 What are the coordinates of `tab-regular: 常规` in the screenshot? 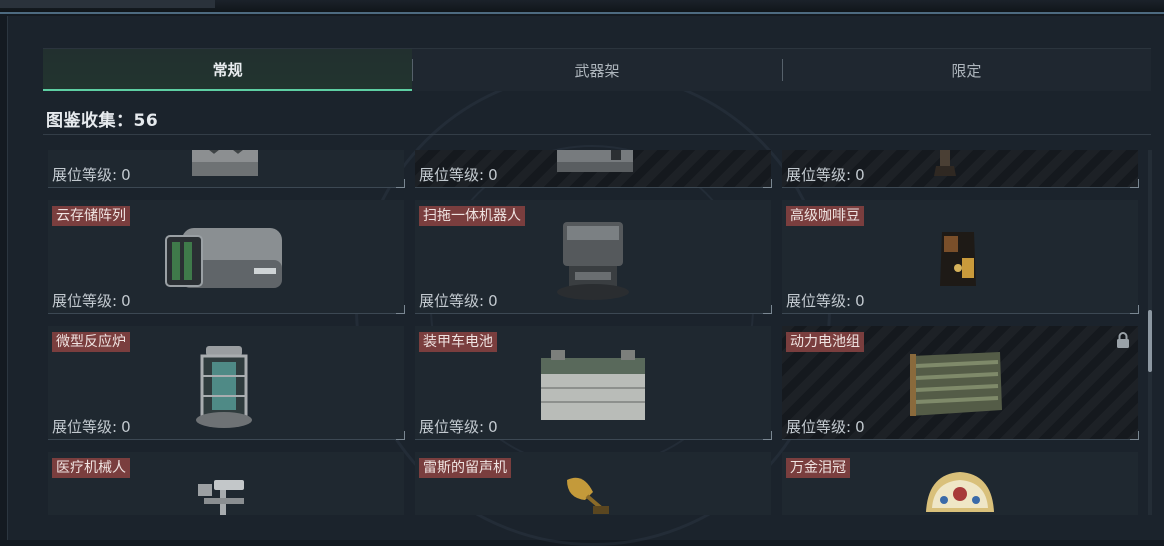 It's located at (228, 70).